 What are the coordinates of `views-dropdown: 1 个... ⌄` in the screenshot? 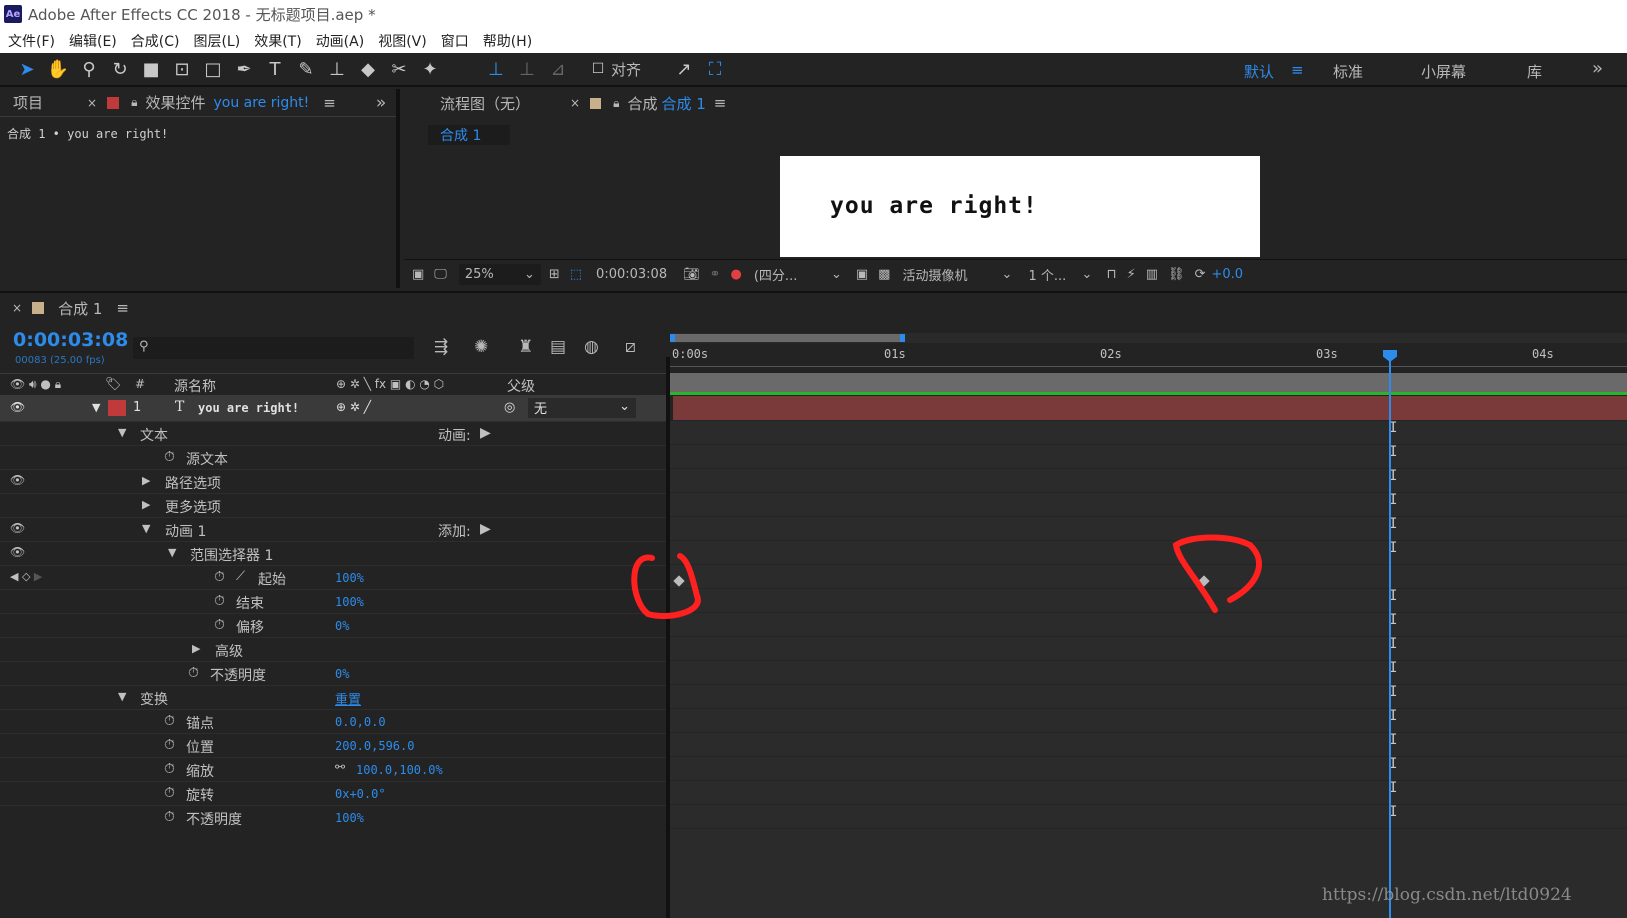 It's located at (1060, 274).